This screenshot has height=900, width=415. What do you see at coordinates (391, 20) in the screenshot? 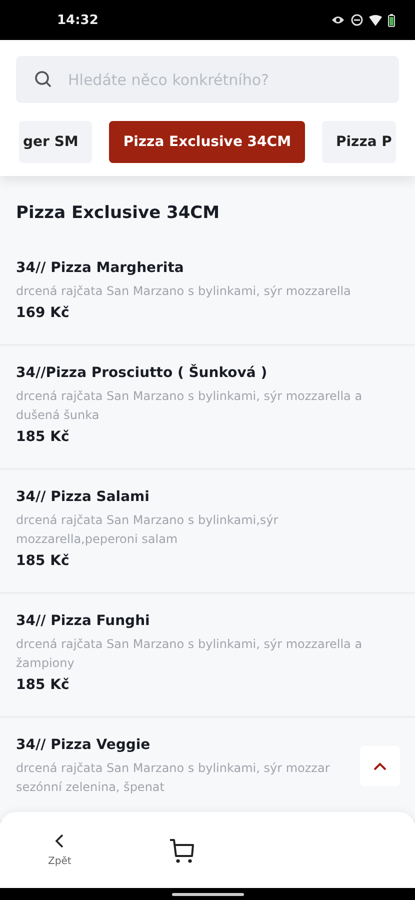
I see `battery-icon` at bounding box center [391, 20].